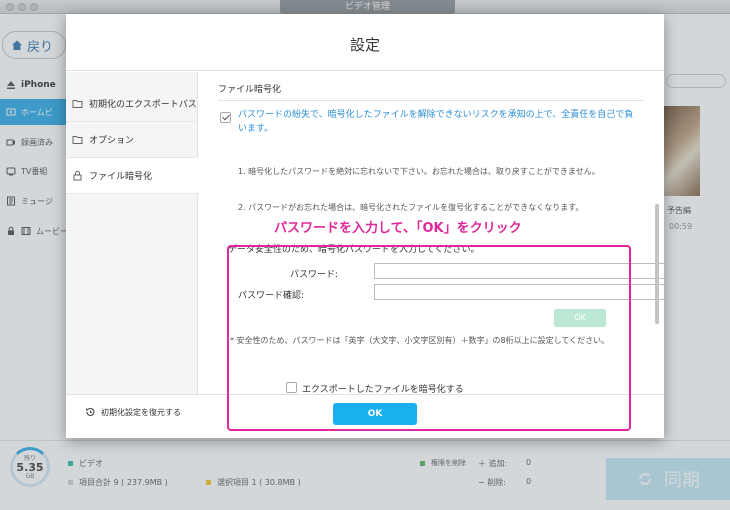 This screenshot has width=730, height=510. I want to click on tab-label: 初期化のエクスポートパス, so click(143, 105).